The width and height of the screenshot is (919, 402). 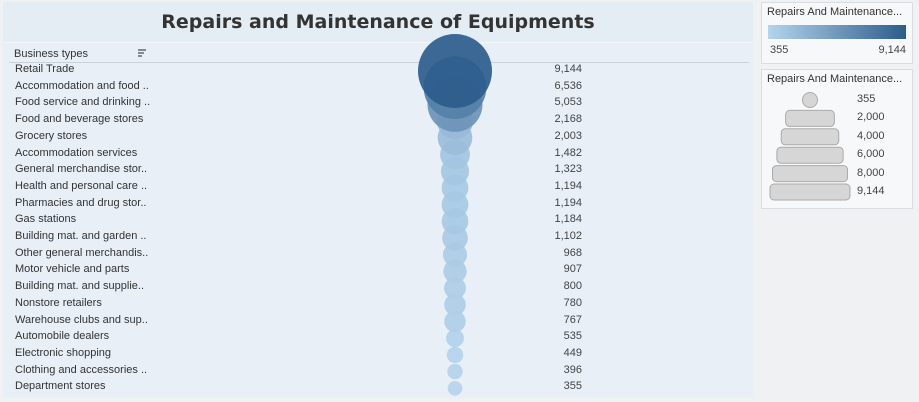 What do you see at coordinates (572, 386) in the screenshot?
I see `data-label: 355` at bounding box center [572, 386].